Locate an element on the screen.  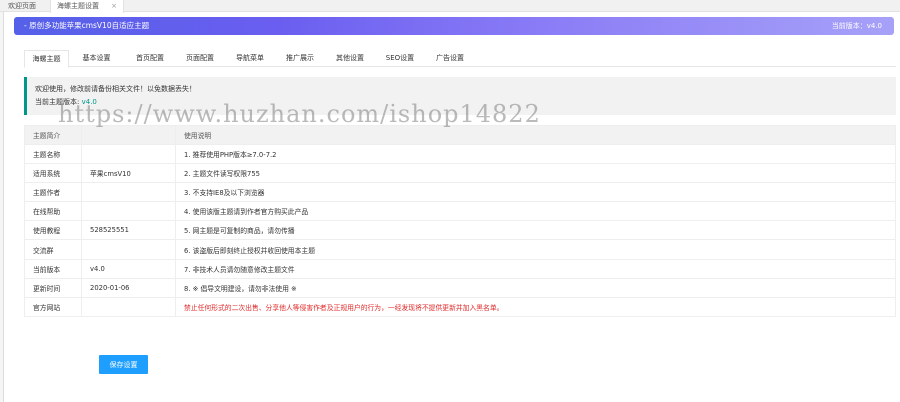
table-row: 交流群 6. 该盗版后即刻终止授权并收回使用本主题 is located at coordinates (460, 249).